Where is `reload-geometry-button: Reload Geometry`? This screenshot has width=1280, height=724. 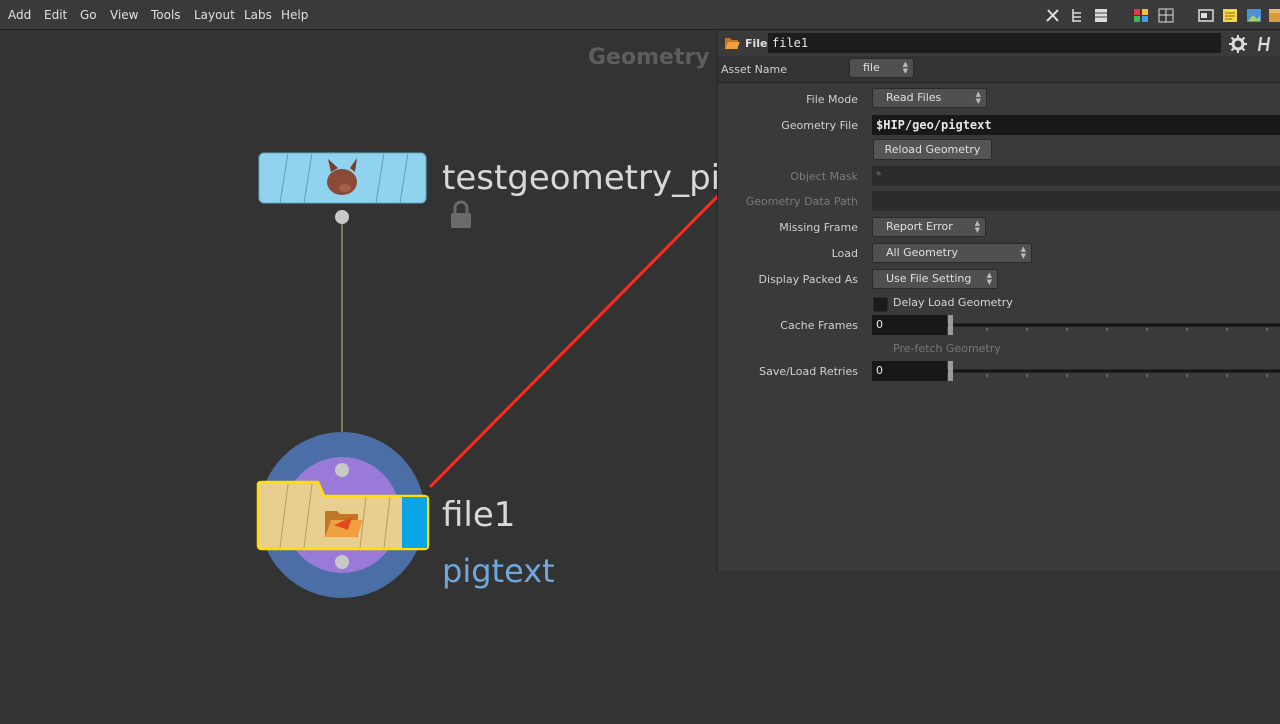 reload-geometry-button: Reload Geometry is located at coordinates (932, 149).